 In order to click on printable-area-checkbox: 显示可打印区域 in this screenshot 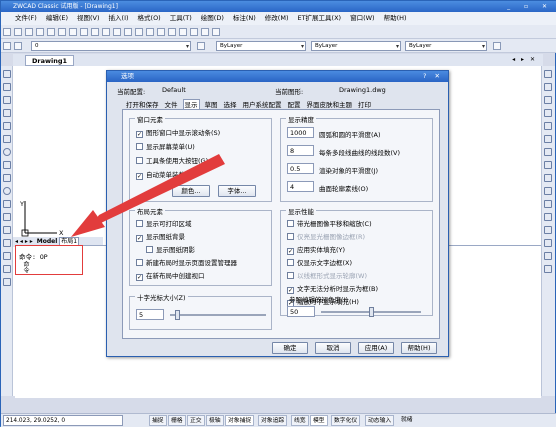, I will do `click(164, 224)`.